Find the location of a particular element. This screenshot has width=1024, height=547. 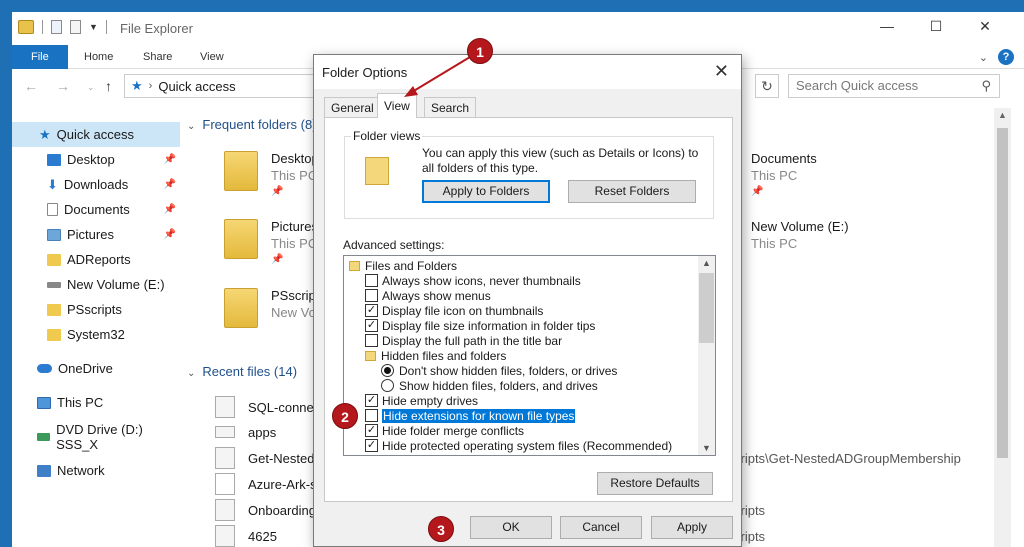

step-badge-2: 2 is located at coordinates (345, 416).